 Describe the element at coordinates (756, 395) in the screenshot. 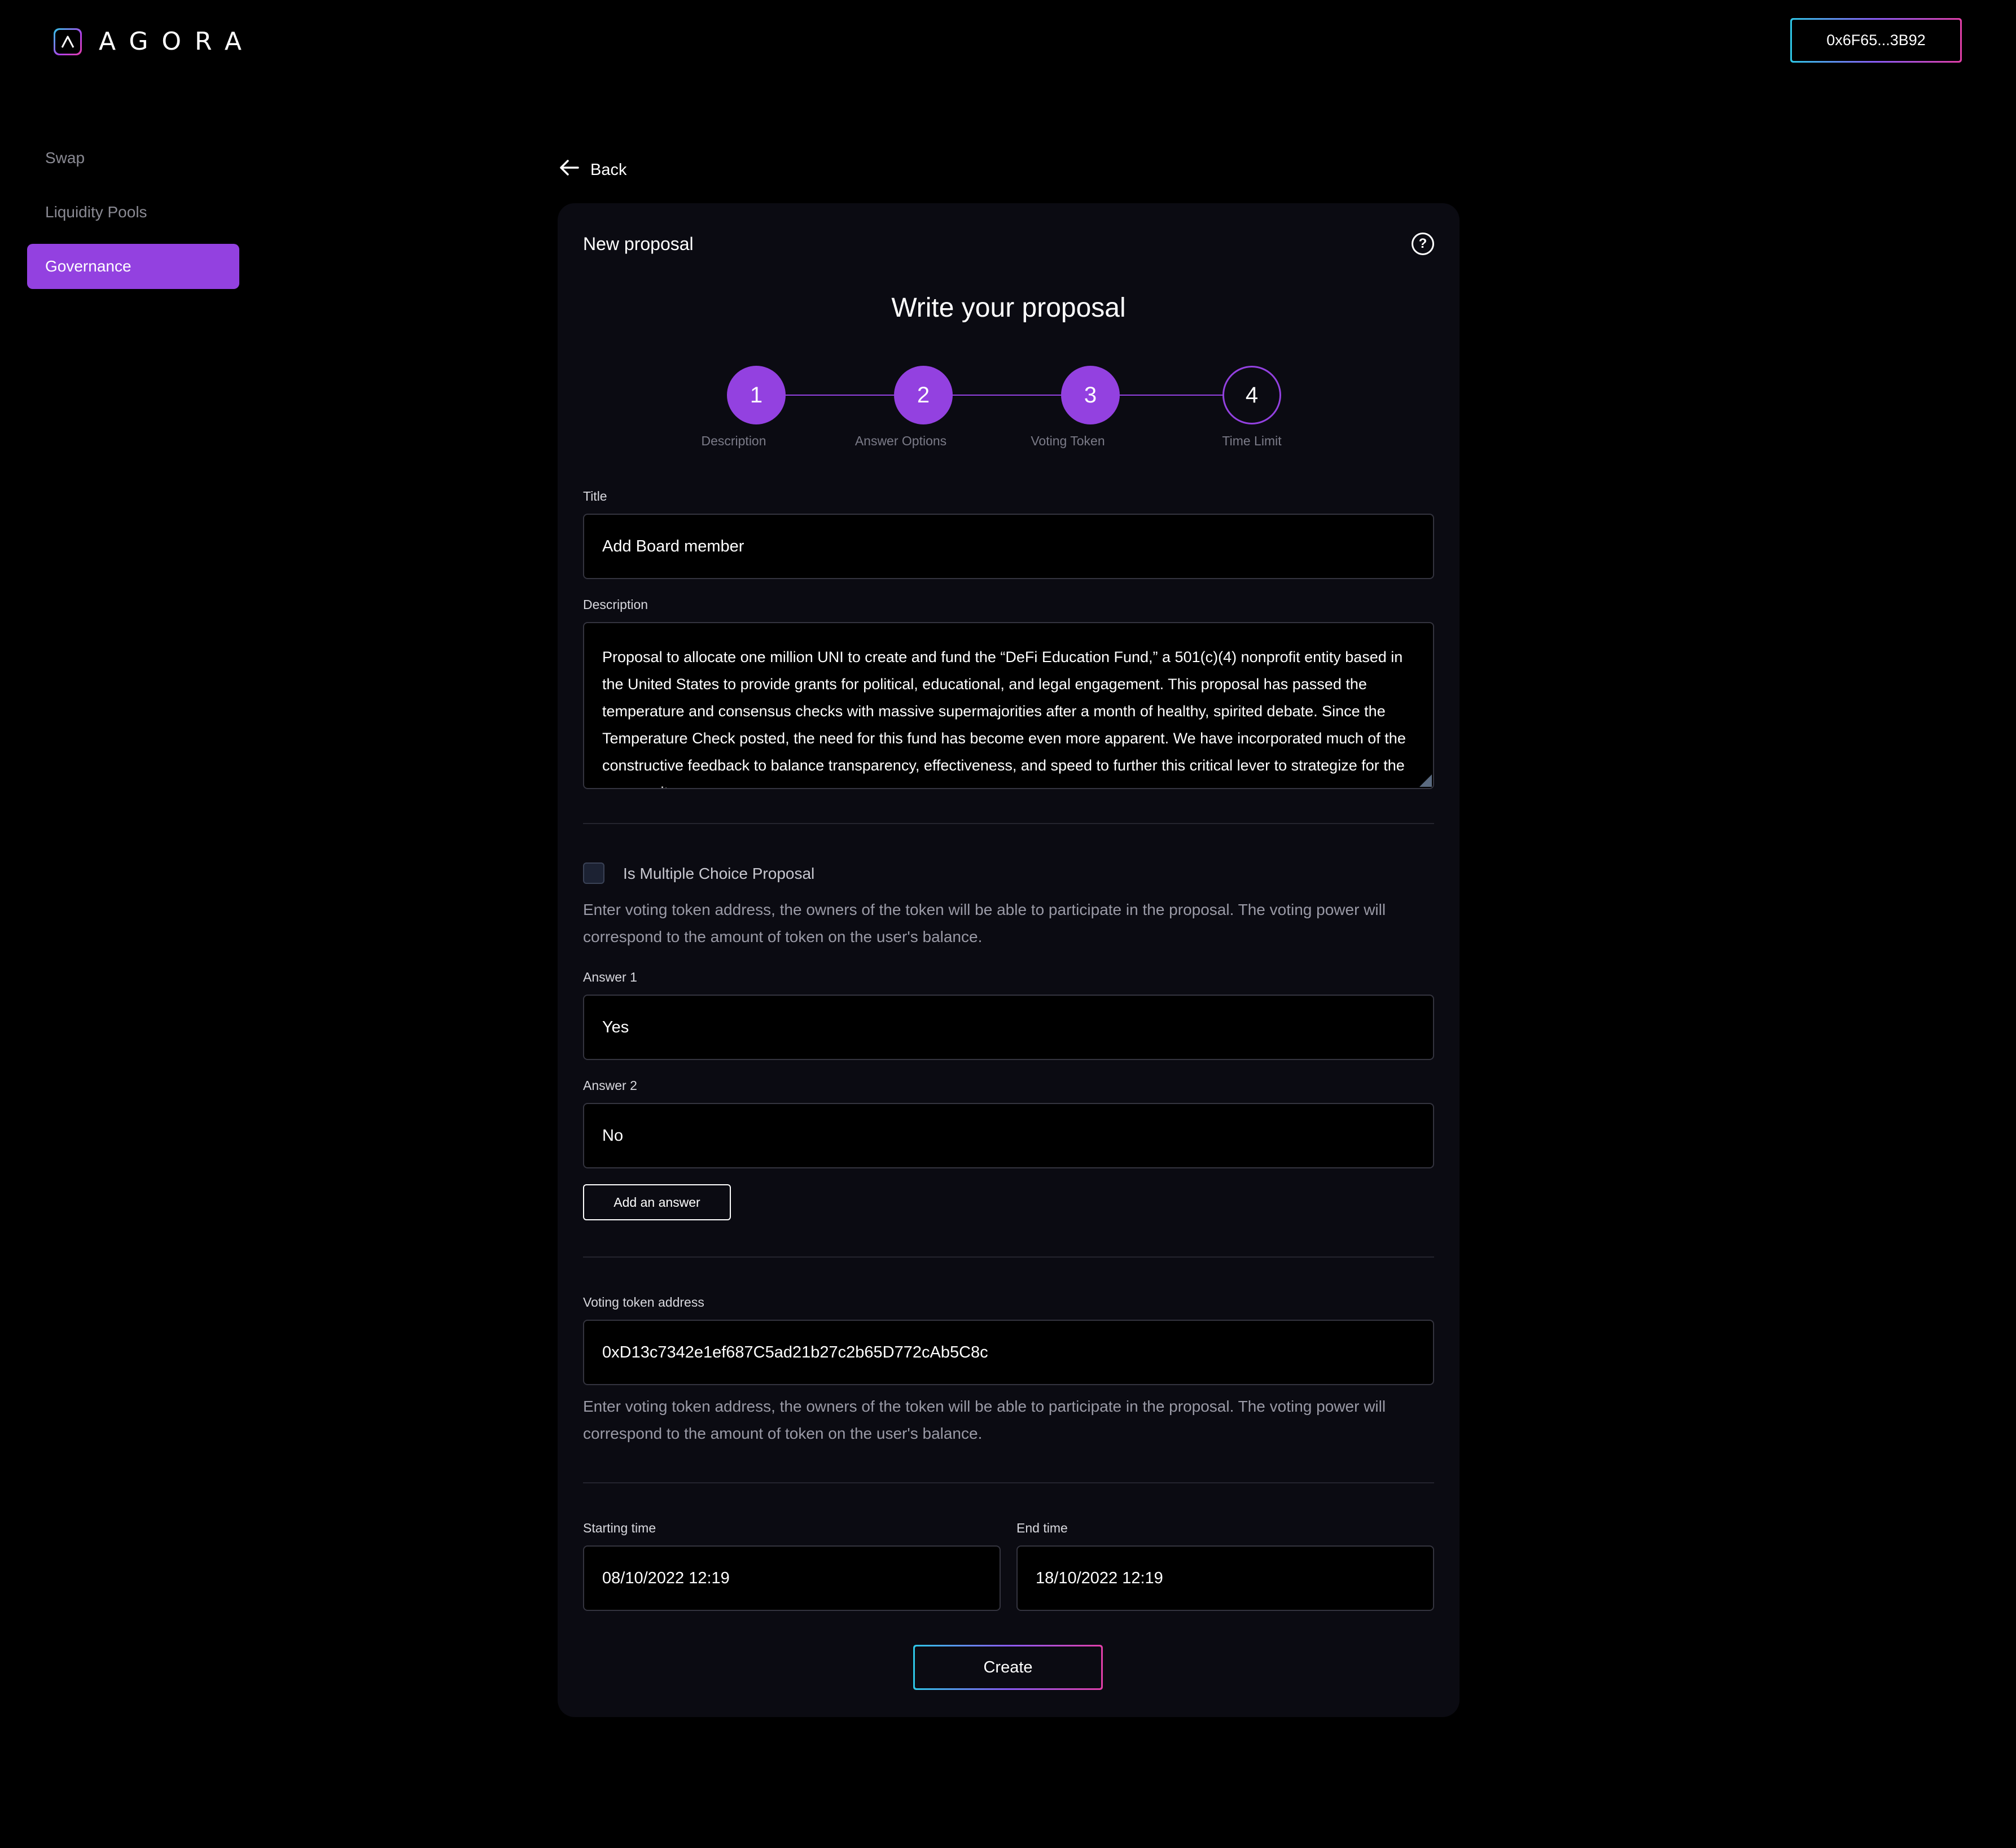

I see `step-1: 1` at that location.